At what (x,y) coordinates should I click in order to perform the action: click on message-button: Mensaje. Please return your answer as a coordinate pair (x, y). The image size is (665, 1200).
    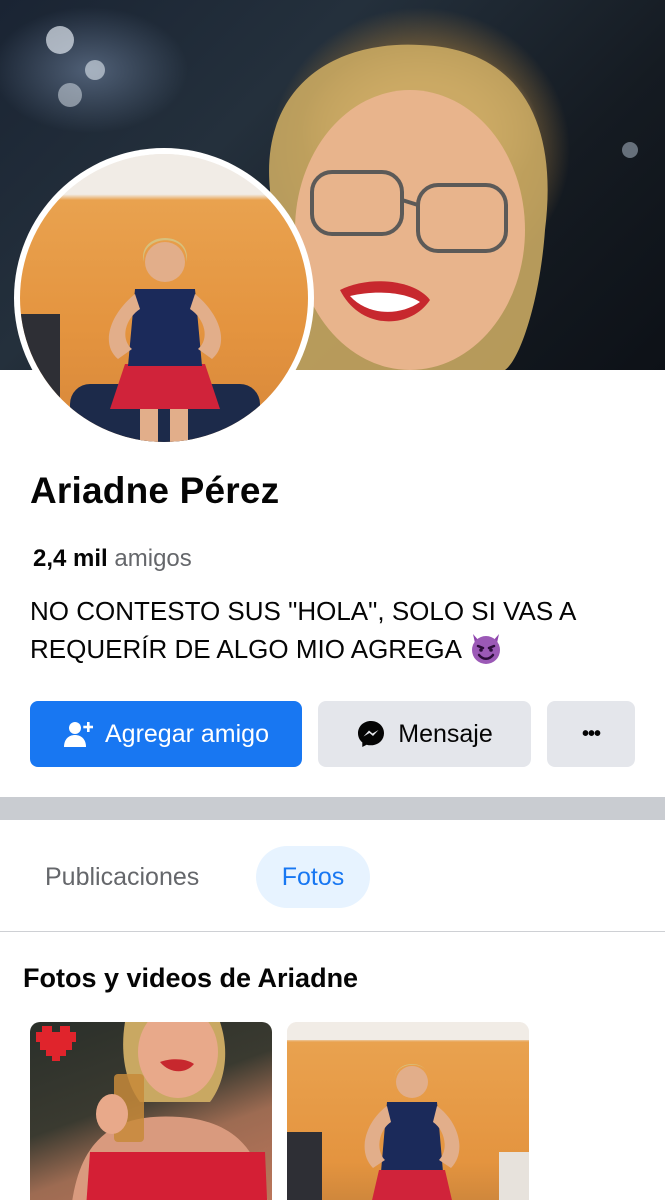
    Looking at the image, I should click on (424, 734).